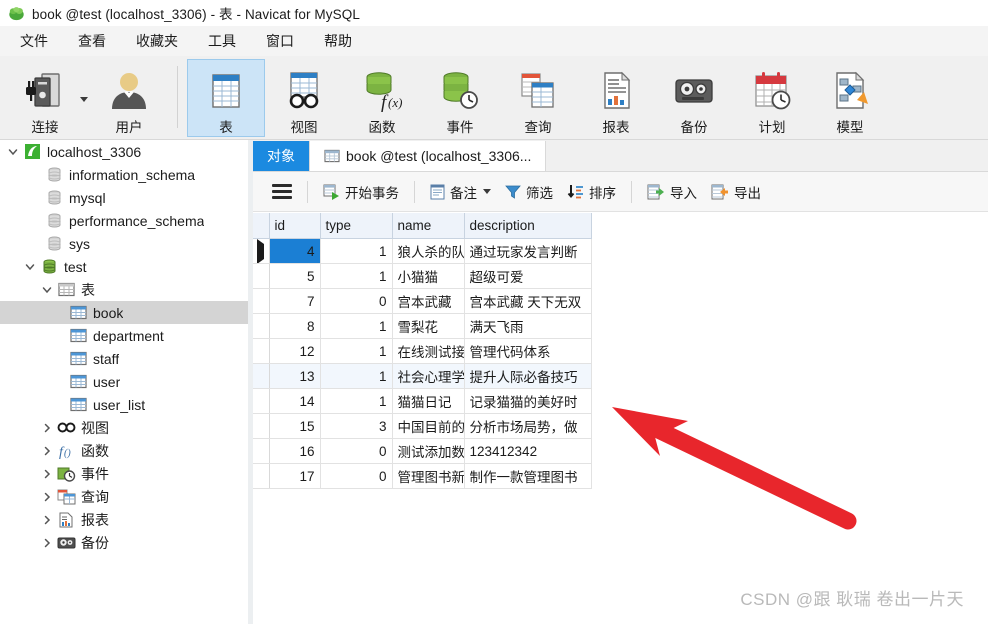  I want to click on cell-description: 通过玩家发言判断, so click(528, 251).